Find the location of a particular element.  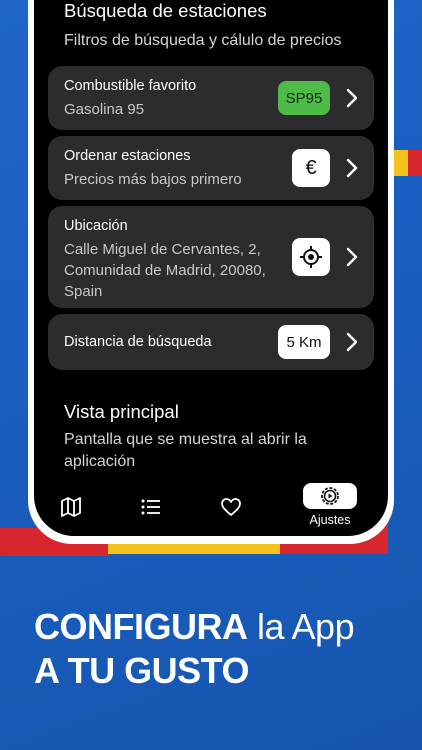

crosshair-icon is located at coordinates (311, 257).